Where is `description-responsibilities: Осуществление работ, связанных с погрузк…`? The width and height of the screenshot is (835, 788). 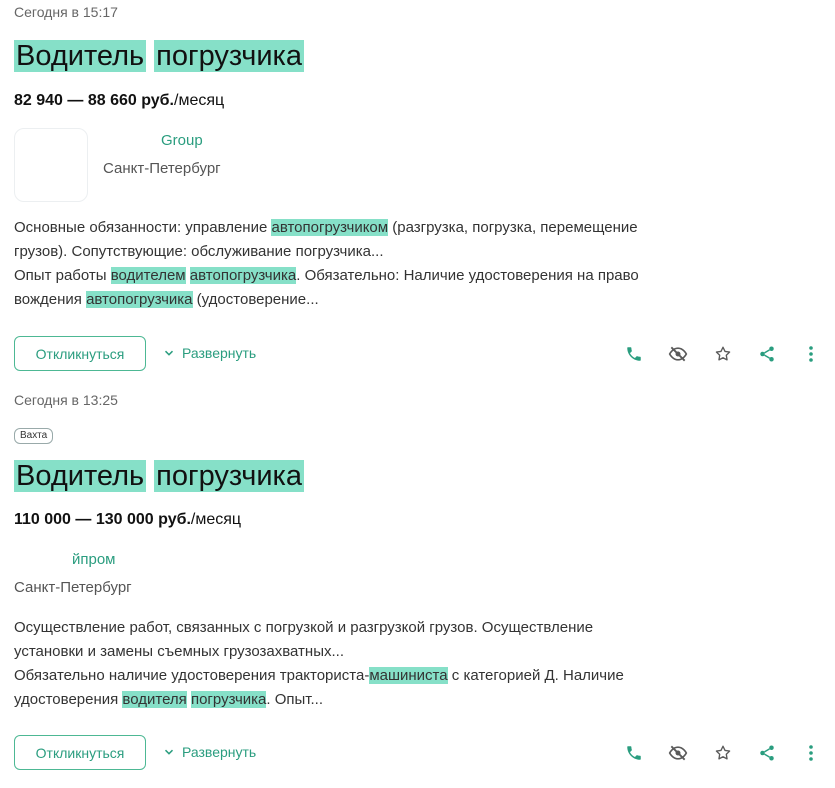 description-responsibilities: Осуществление работ, связанных с погрузк… is located at coordinates (304, 639).